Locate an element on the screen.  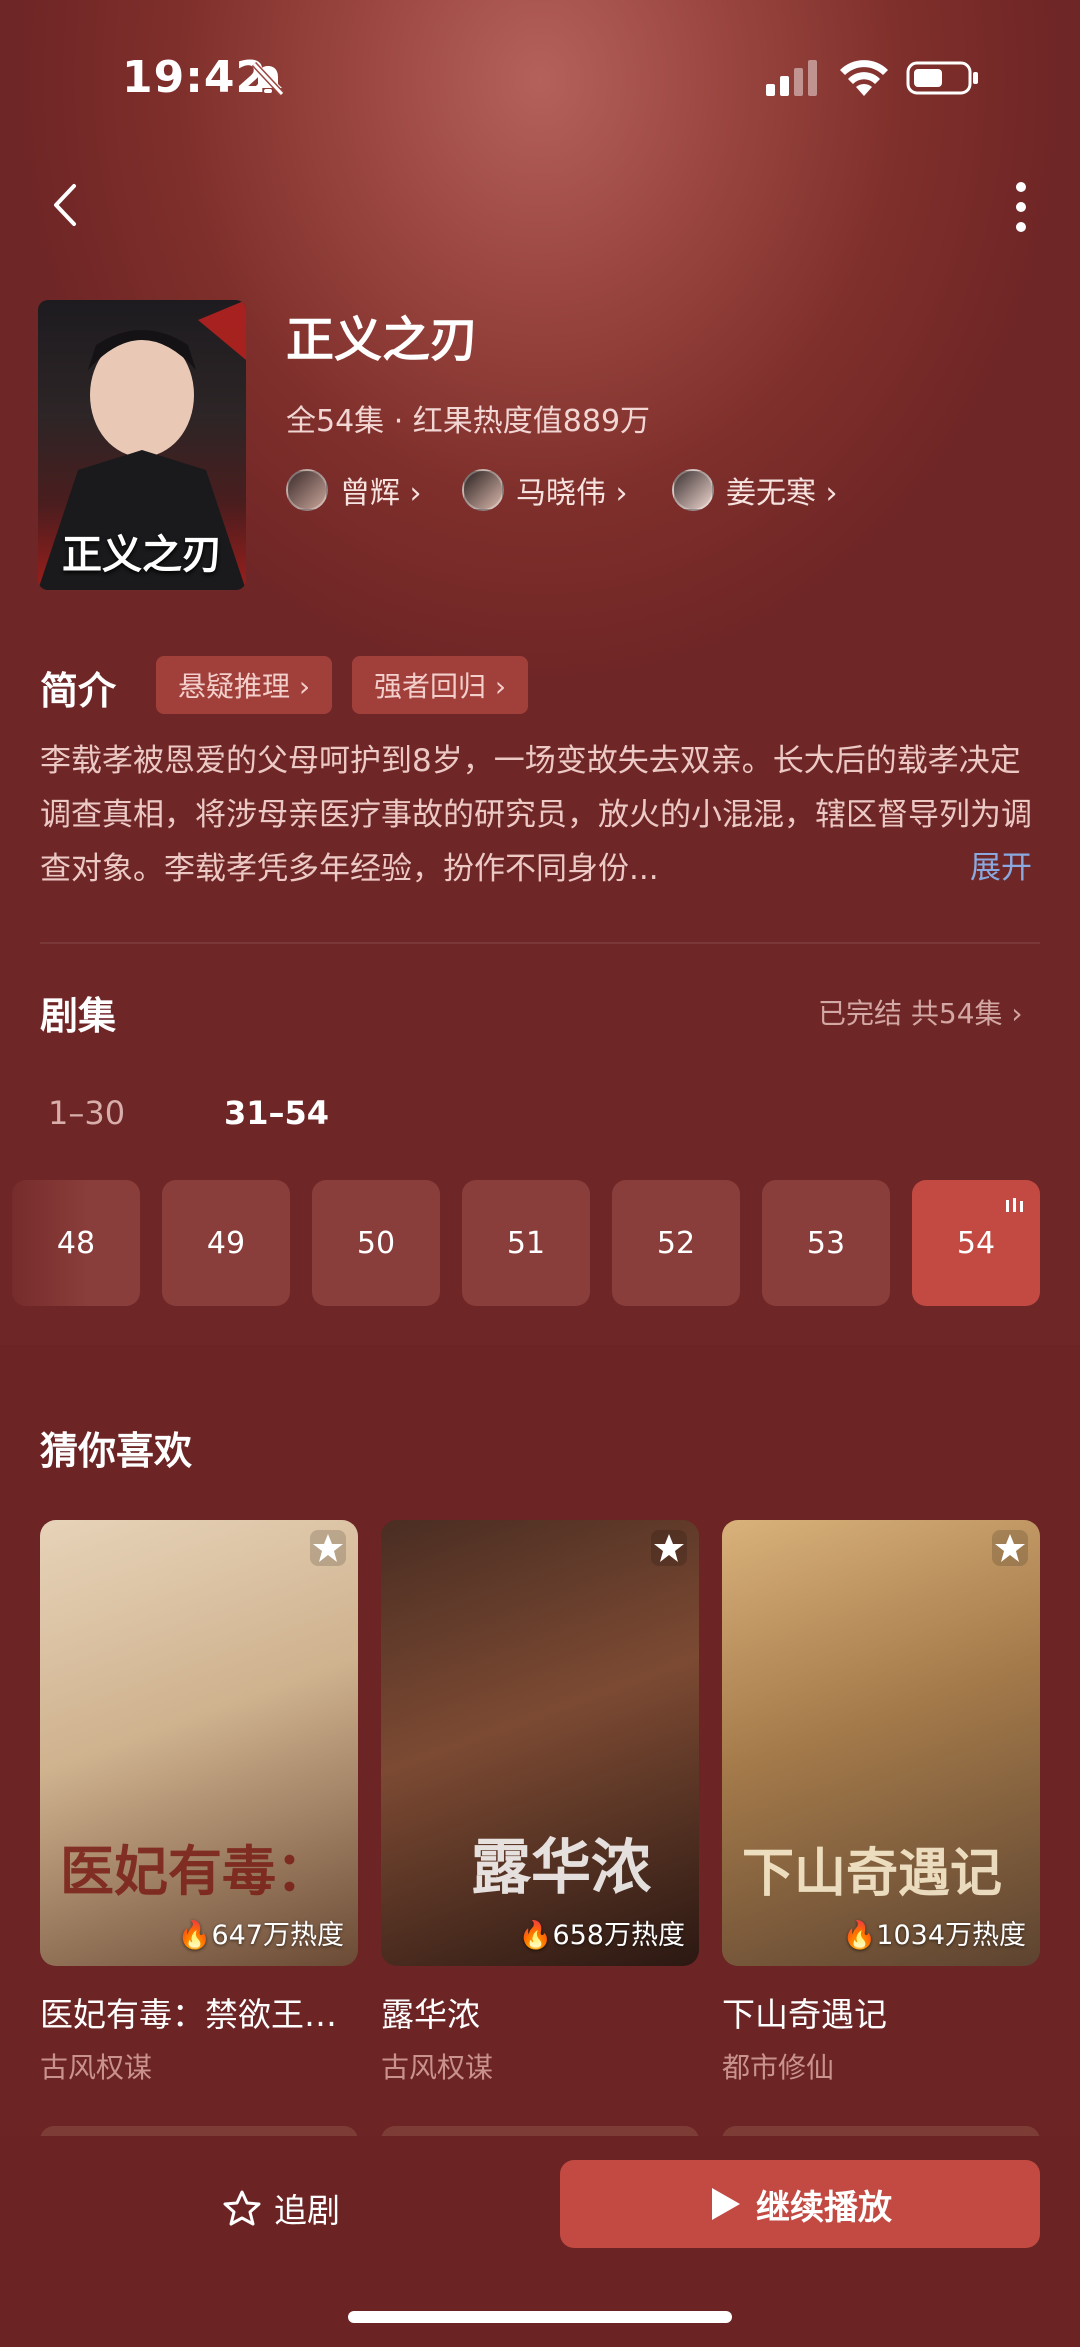
actor-name: 曾辉 › is located at coordinates (381, 493).